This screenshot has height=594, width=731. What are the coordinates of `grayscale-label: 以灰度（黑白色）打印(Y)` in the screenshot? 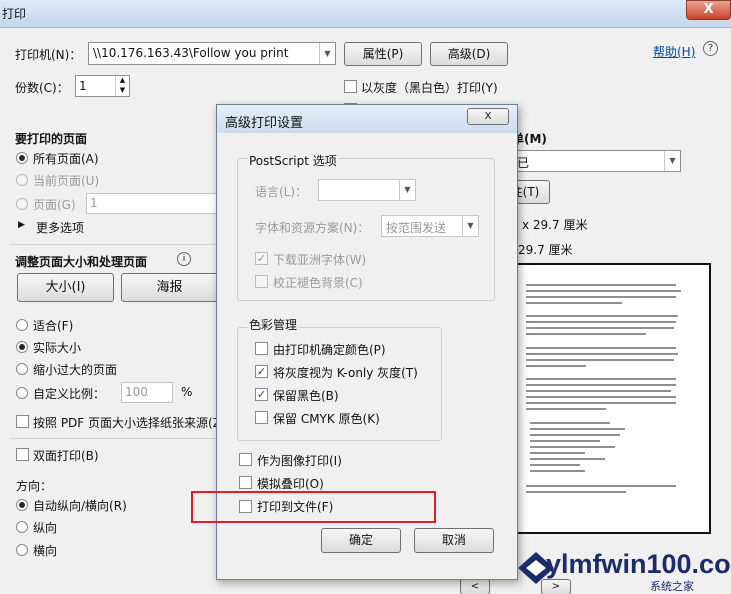 It's located at (429, 88).